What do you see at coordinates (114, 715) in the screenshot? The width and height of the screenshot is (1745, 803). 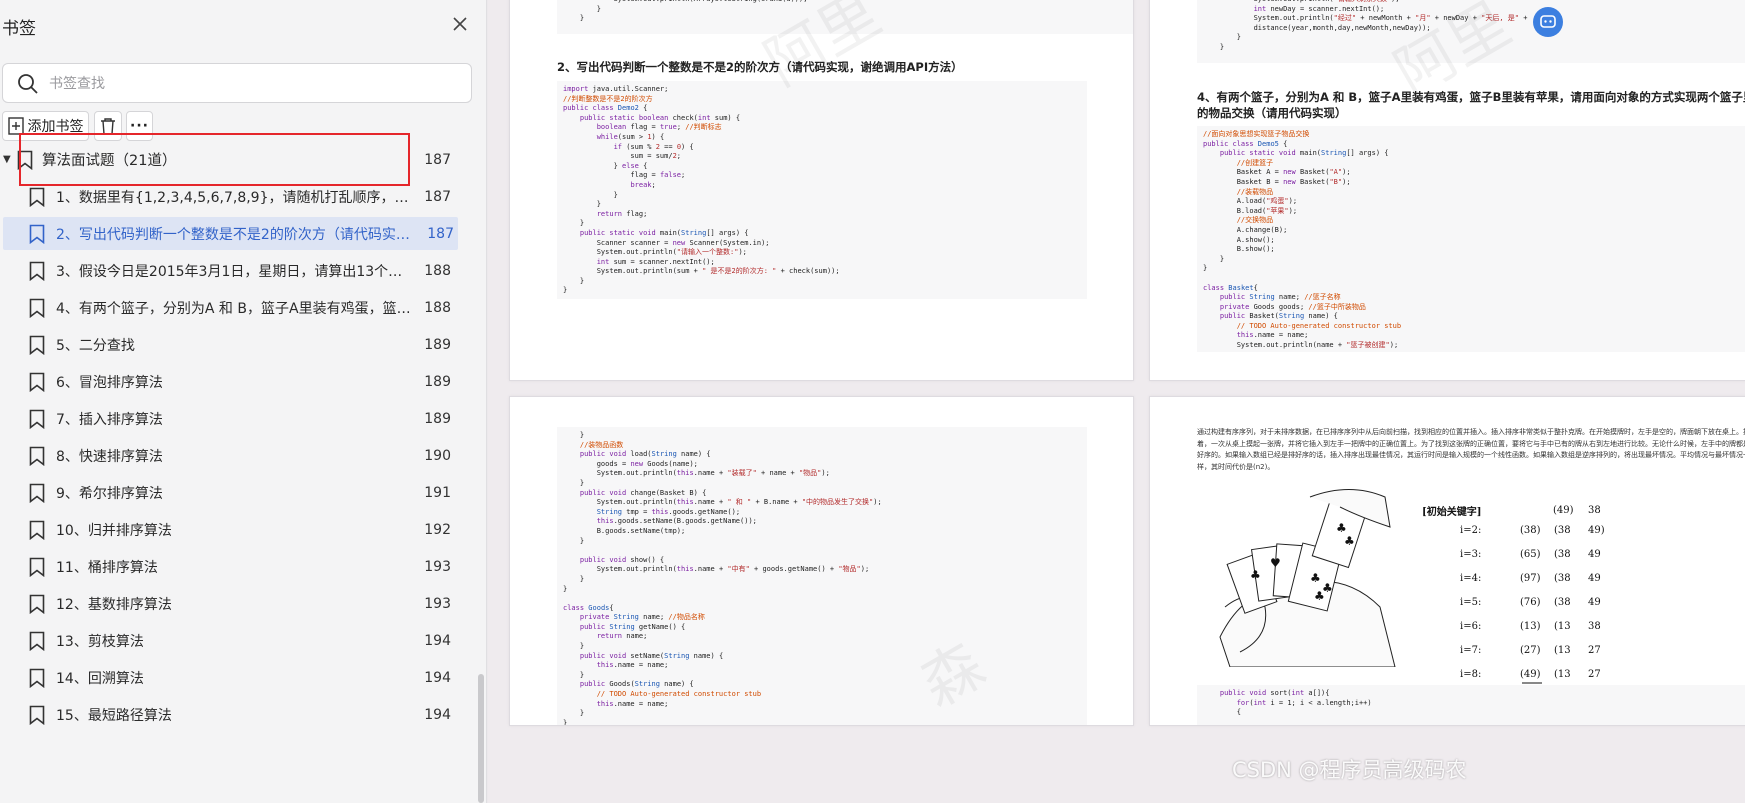 I see `bookmark-label: 15、最短路径算法` at bounding box center [114, 715].